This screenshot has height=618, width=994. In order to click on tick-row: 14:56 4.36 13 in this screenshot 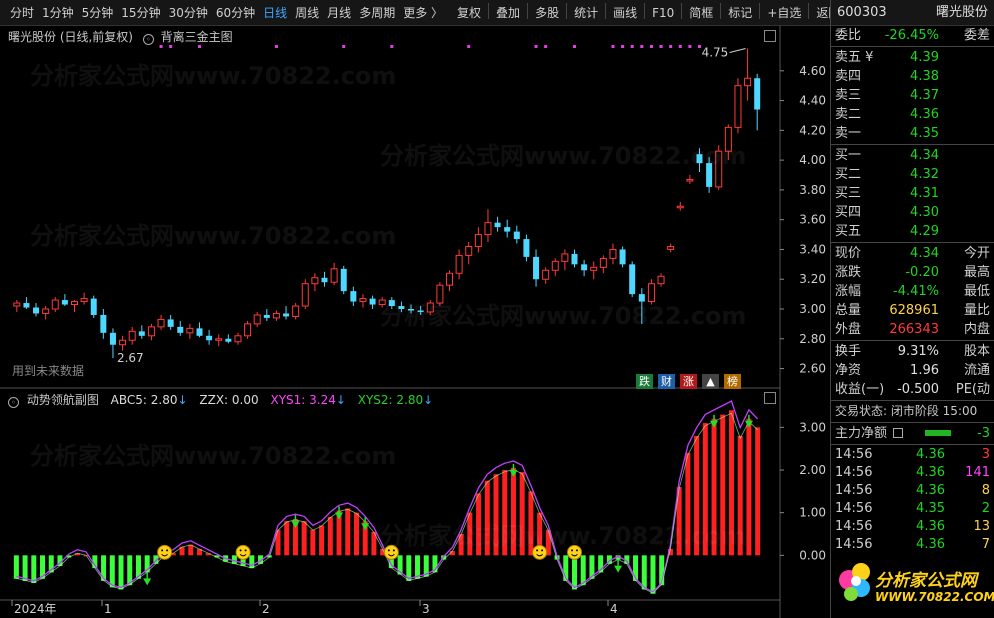, I will do `click(912, 527)`.